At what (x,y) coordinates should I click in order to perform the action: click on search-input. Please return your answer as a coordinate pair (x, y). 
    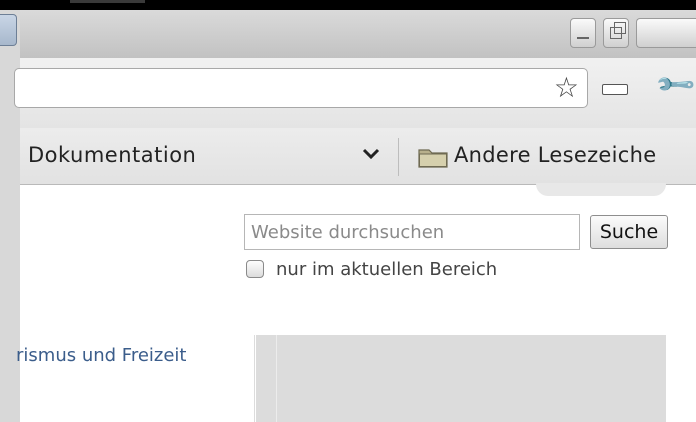
    Looking at the image, I should click on (412, 232).